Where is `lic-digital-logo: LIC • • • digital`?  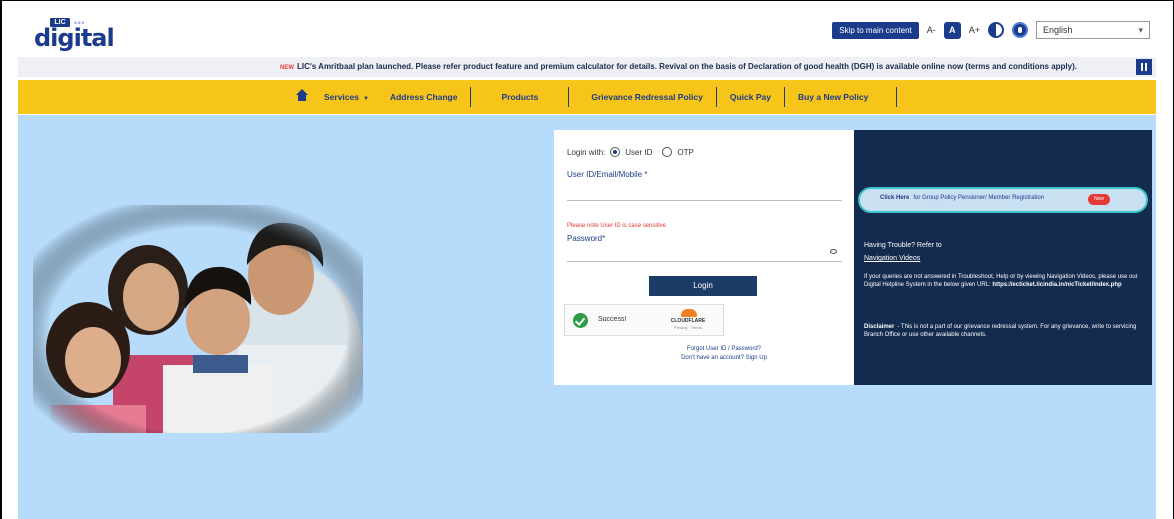 lic-digital-logo: LIC • • • digital is located at coordinates (74, 34).